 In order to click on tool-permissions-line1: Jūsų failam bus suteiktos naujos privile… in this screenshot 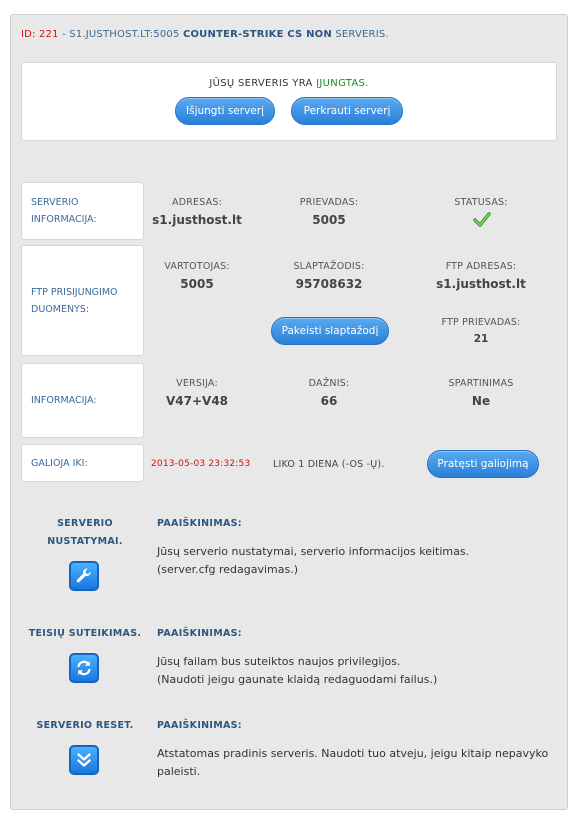, I will do `click(279, 661)`.